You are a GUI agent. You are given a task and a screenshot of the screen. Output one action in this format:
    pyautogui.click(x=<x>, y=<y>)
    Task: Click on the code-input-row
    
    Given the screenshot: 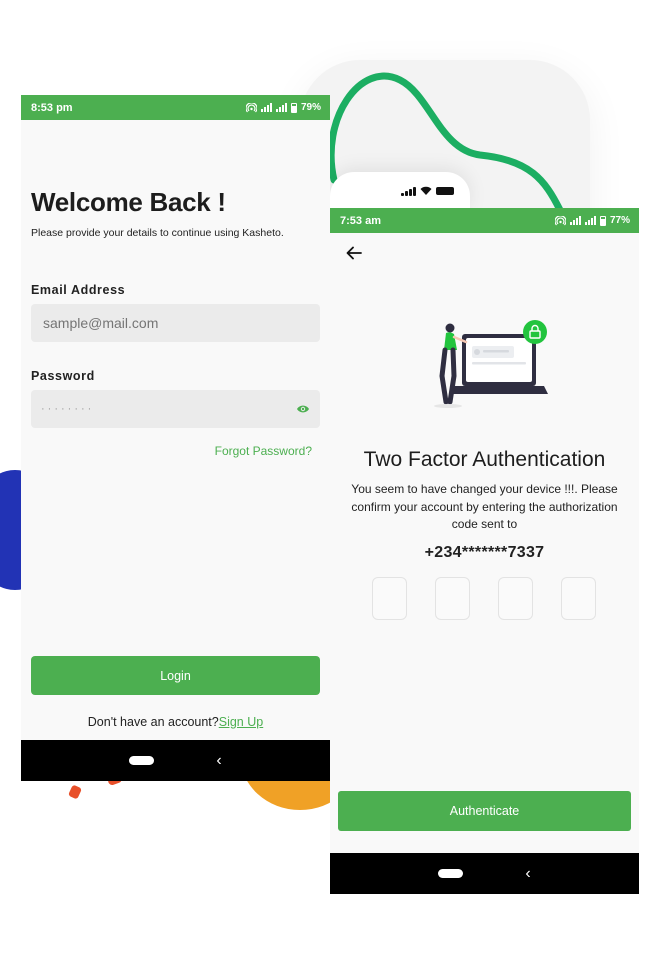 What is the action you would take?
    pyautogui.click(x=484, y=598)
    